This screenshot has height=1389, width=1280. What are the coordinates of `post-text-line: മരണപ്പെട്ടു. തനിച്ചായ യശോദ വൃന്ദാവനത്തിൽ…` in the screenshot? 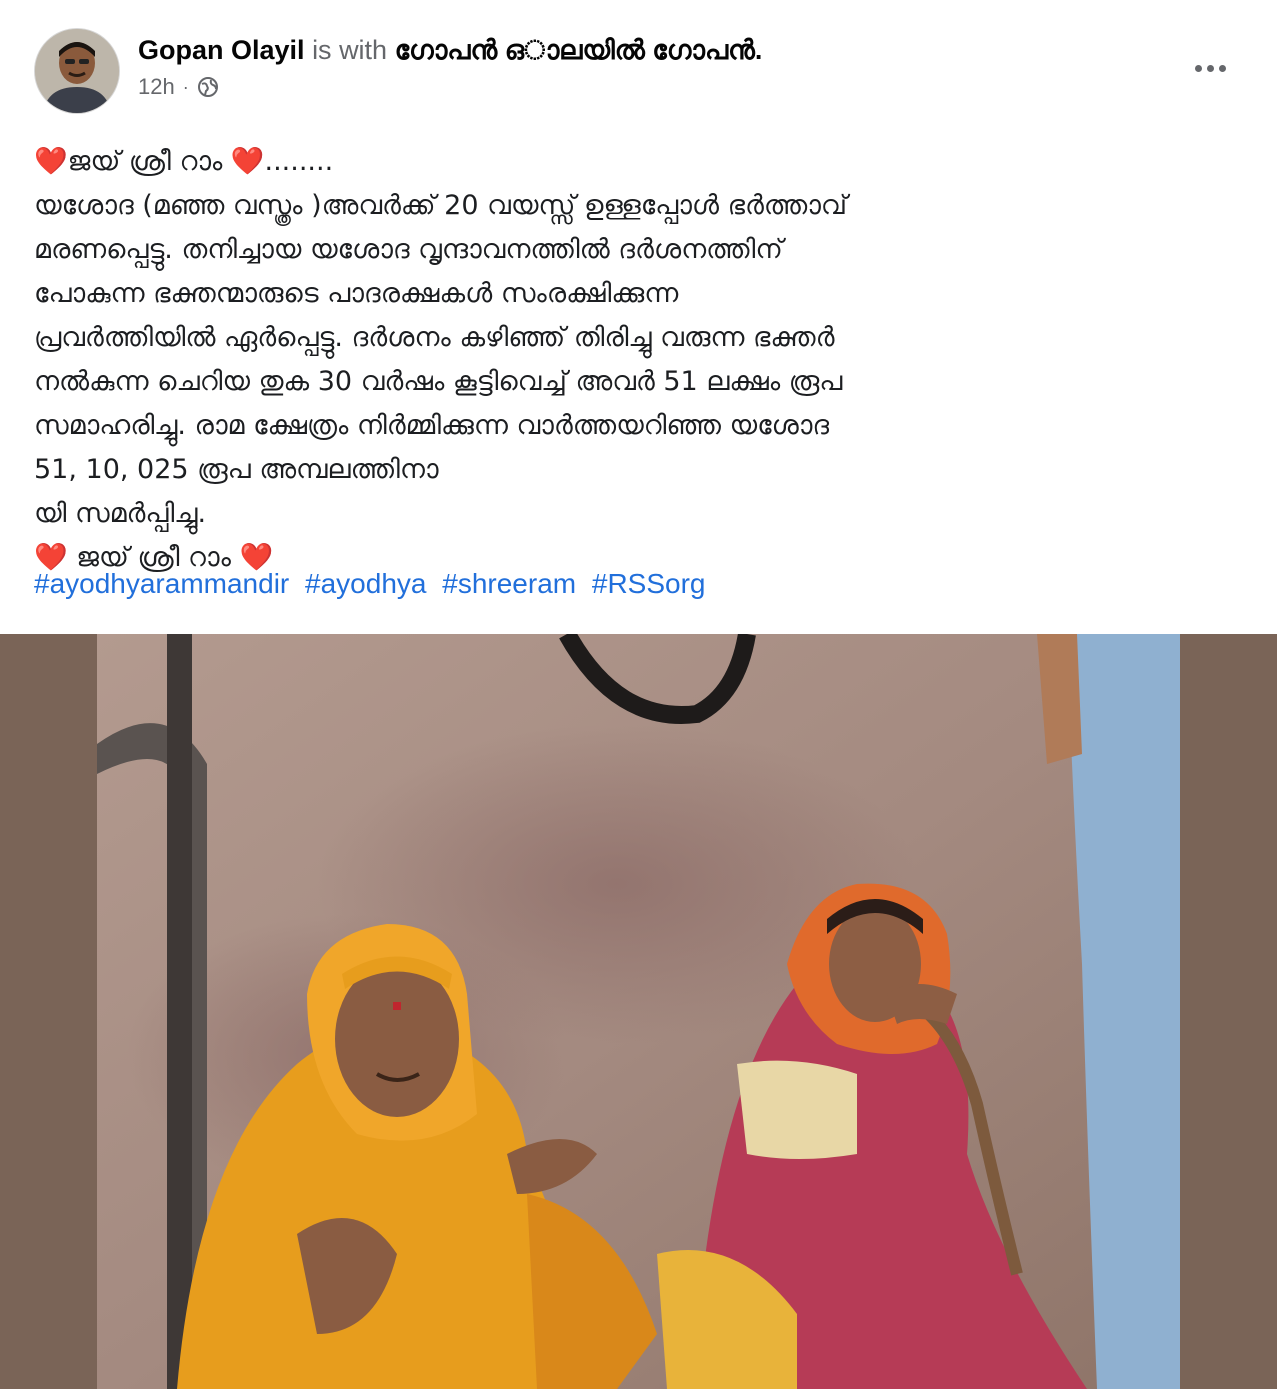 It's located at (408, 249).